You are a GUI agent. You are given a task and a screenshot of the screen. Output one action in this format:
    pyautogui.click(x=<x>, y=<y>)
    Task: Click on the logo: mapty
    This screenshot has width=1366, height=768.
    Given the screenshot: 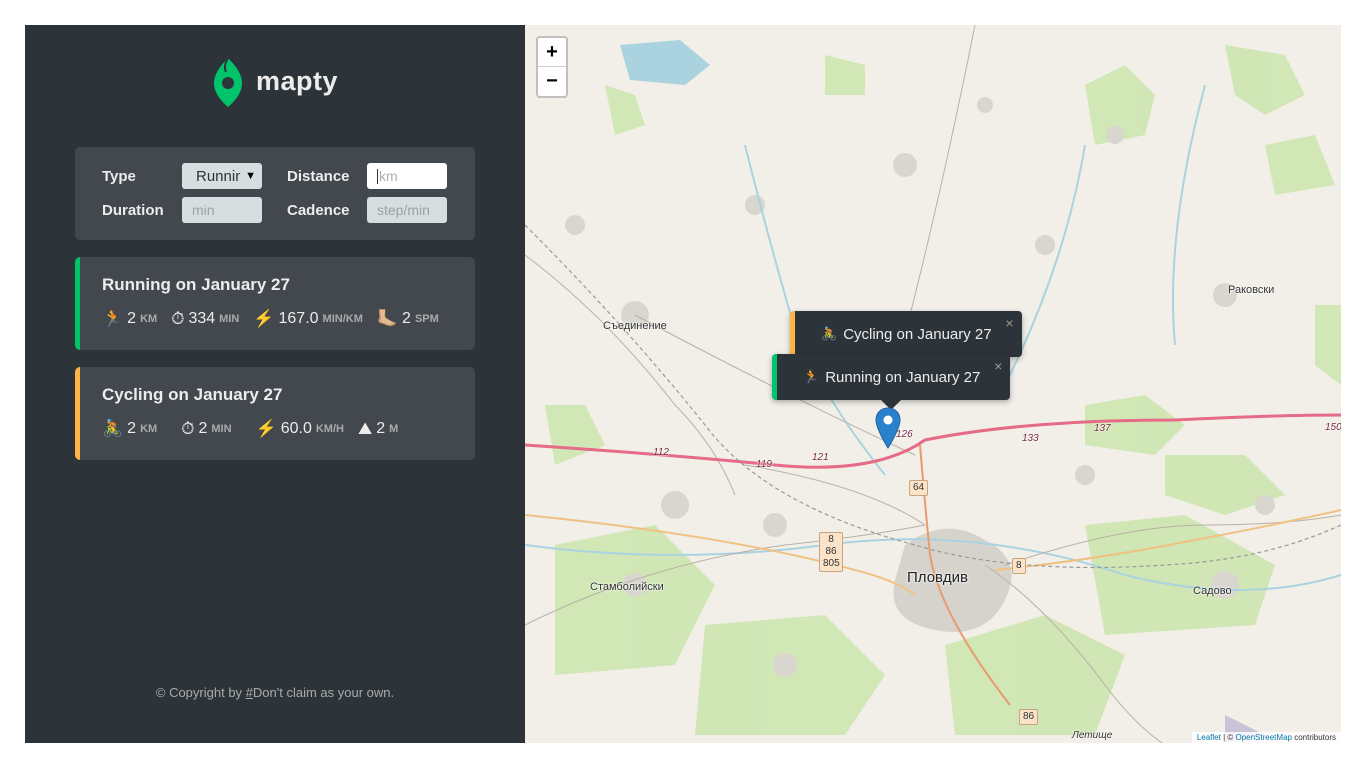 What is the action you would take?
    pyautogui.click(x=275, y=81)
    